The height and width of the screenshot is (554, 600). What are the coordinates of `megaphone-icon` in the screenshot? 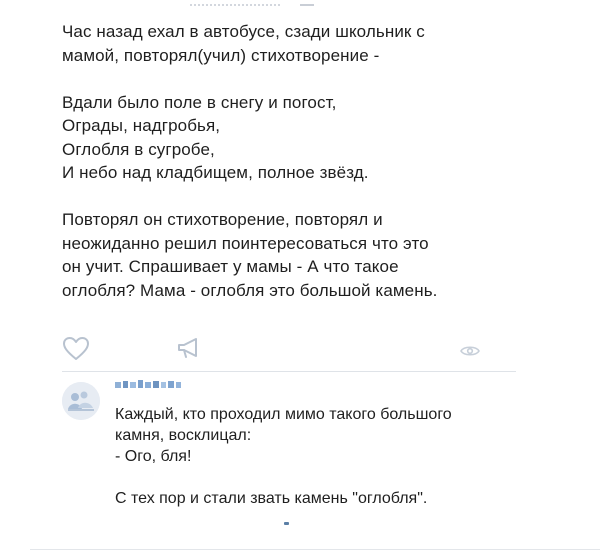 It's located at (187, 348).